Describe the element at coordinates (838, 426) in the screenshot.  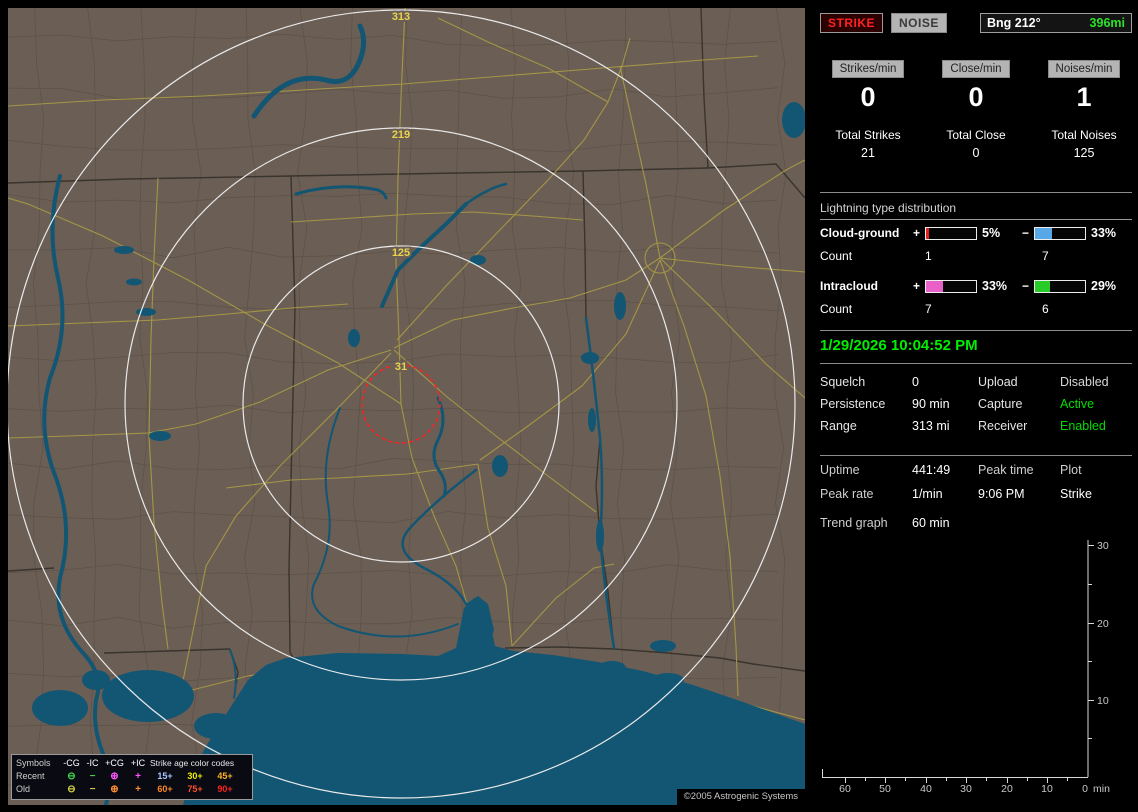
I see `range-label: Range` at that location.